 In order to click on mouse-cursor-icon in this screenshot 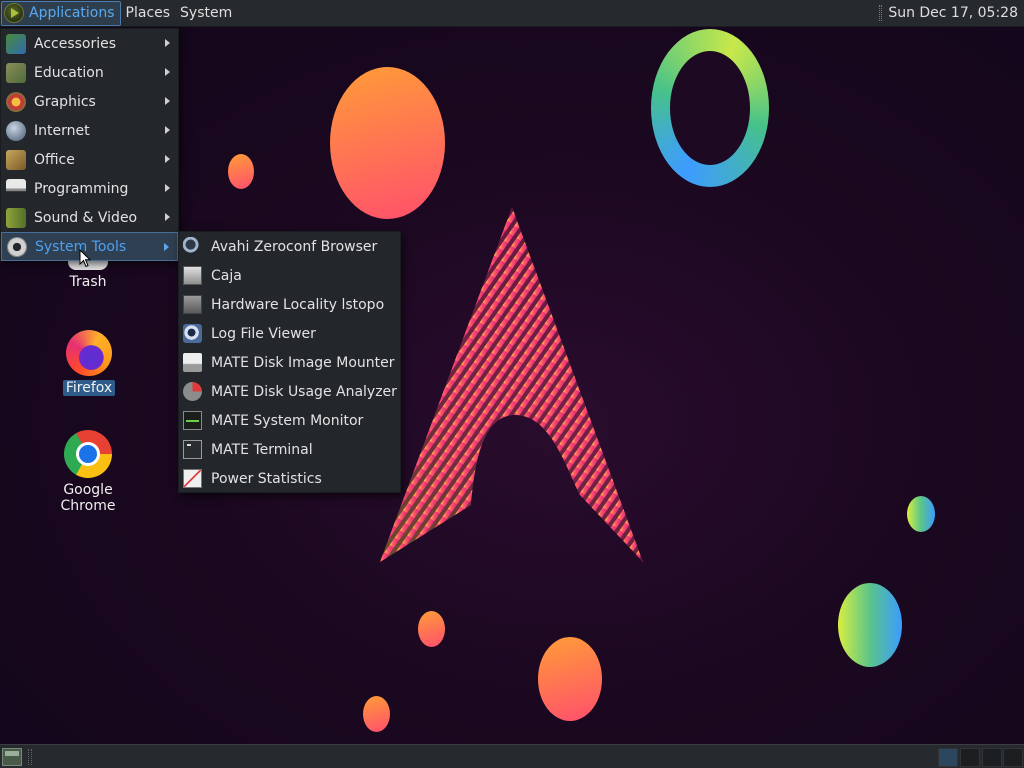, I will do `click(85, 258)`.